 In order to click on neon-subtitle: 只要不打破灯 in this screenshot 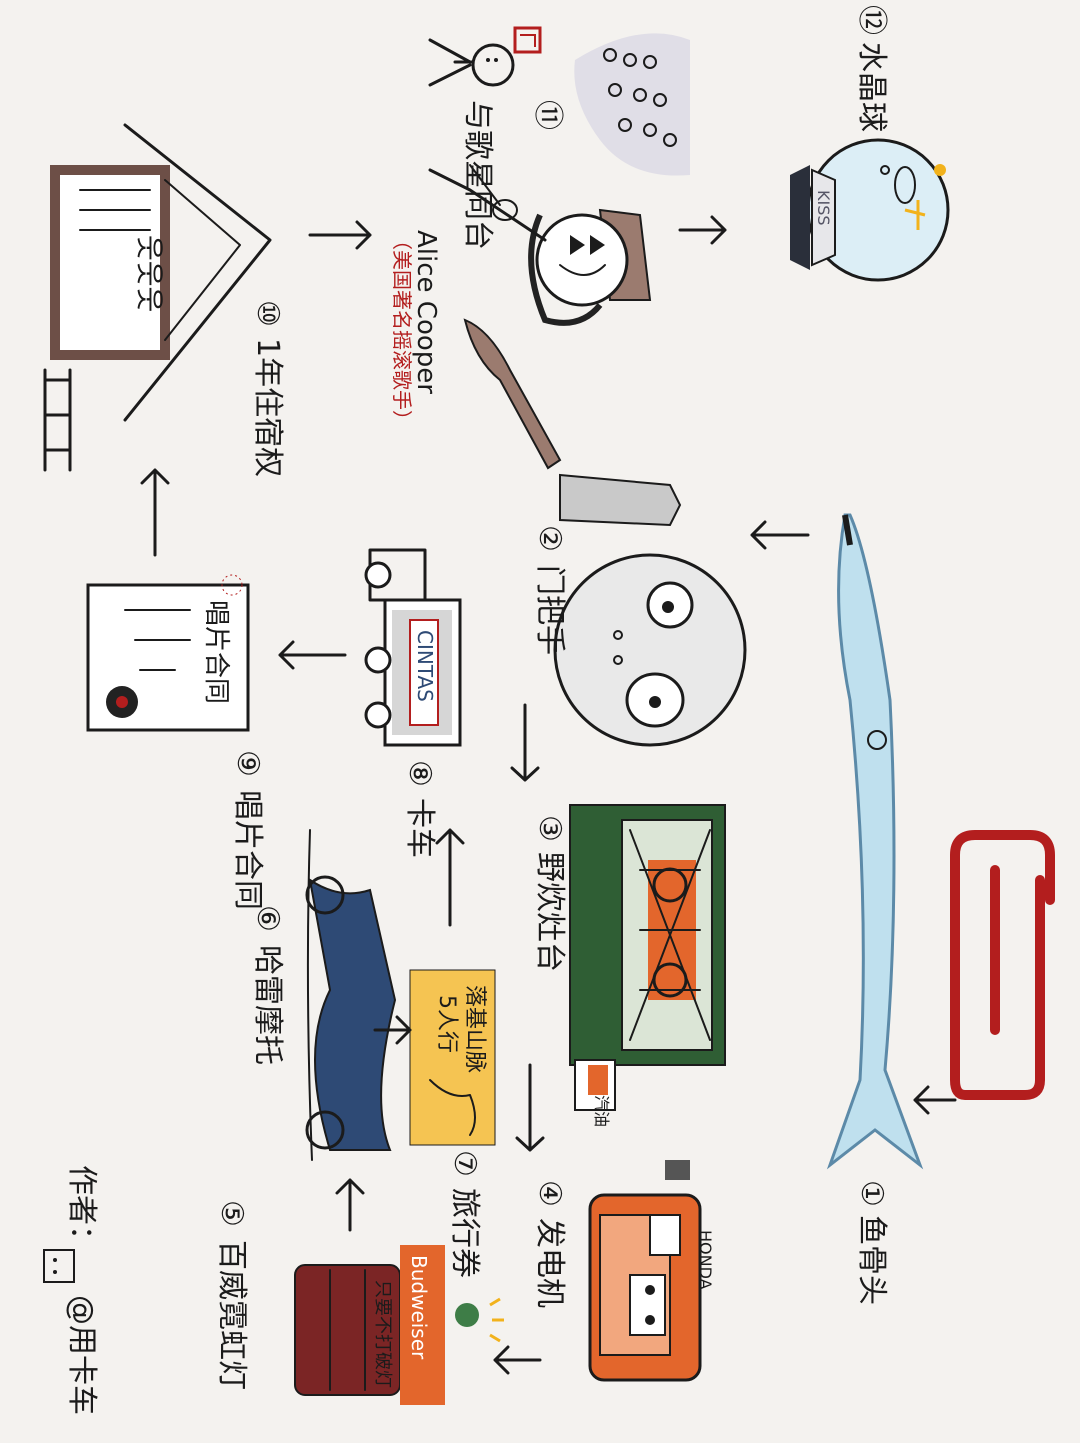, I will do `click(382, 1334)`.